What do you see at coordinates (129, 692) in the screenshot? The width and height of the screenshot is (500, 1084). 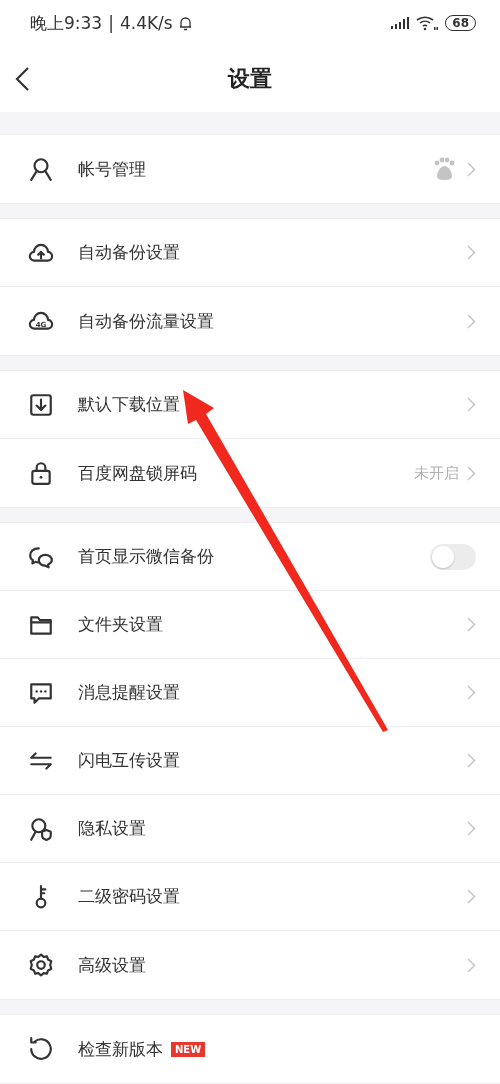 I see `setting-label: 消息提醒设置` at bounding box center [129, 692].